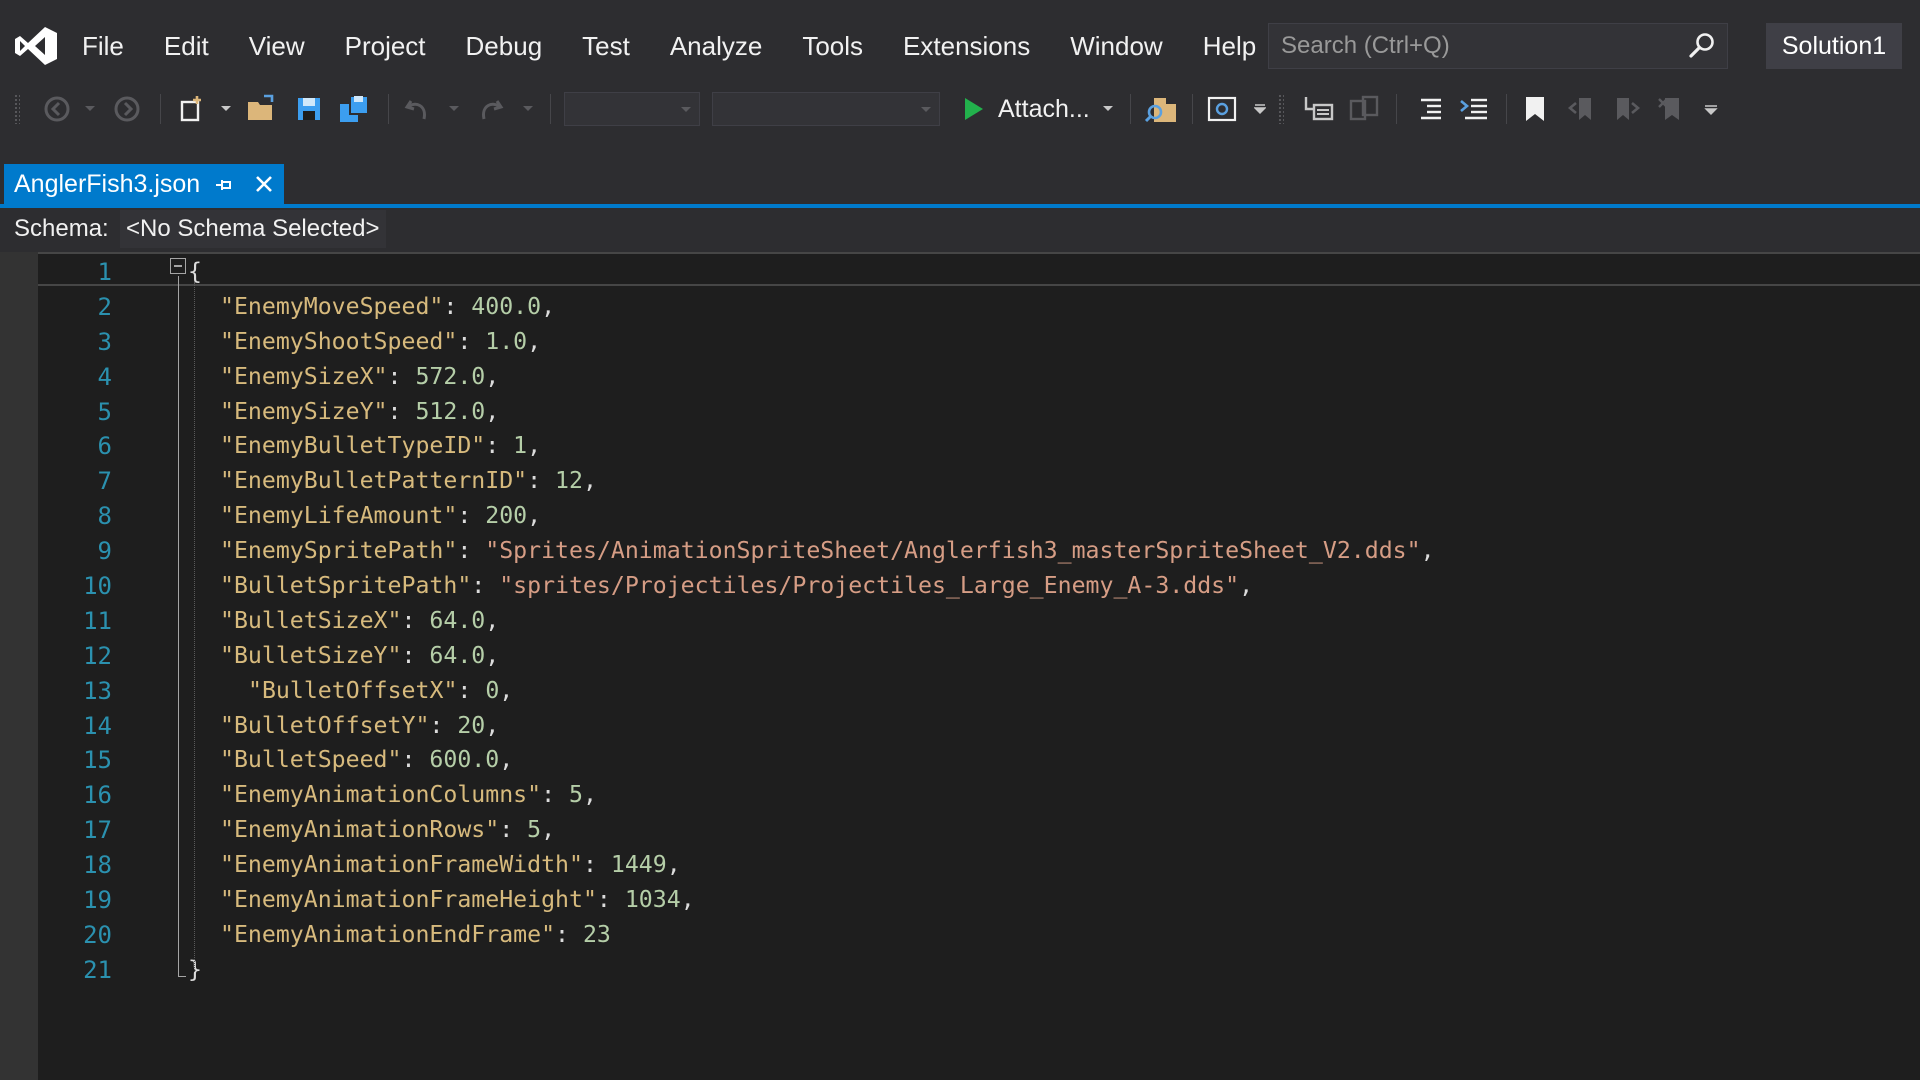 Image resolution: width=1920 pixels, height=1080 pixels. I want to click on line-number: 14, so click(75, 726).